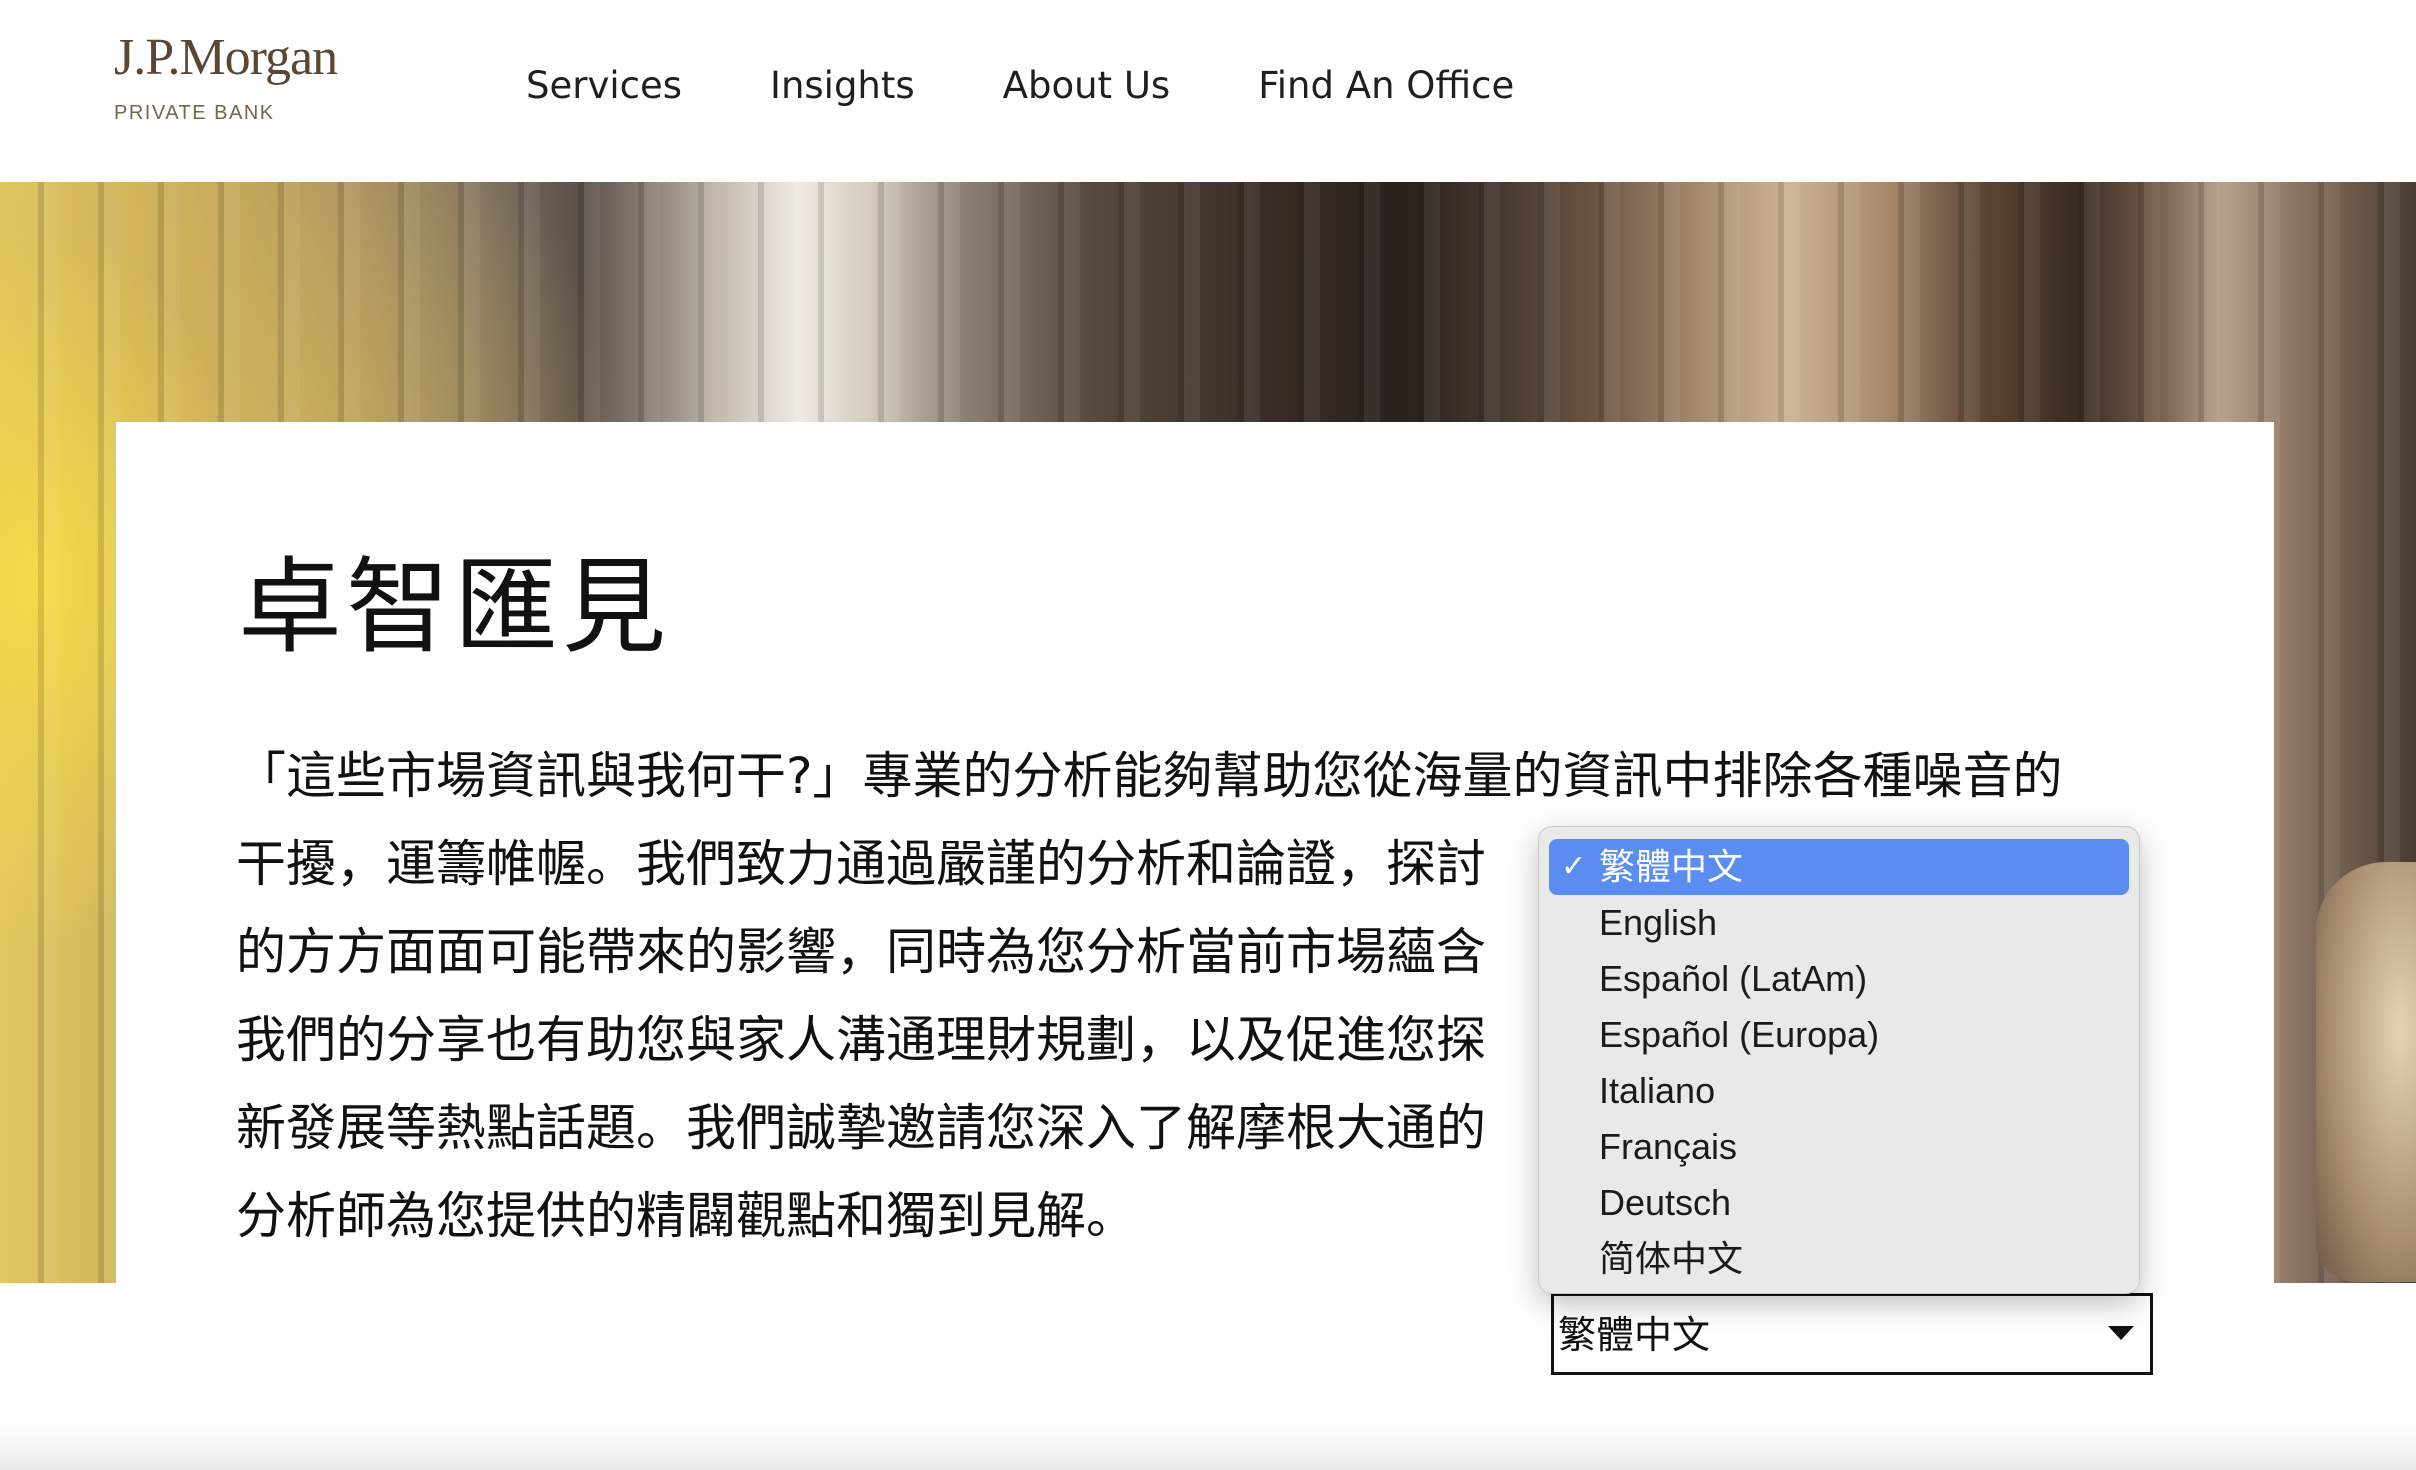  Describe the element at coordinates (1739, 1034) in the screenshot. I see `option-label: Español (Europa)` at that location.